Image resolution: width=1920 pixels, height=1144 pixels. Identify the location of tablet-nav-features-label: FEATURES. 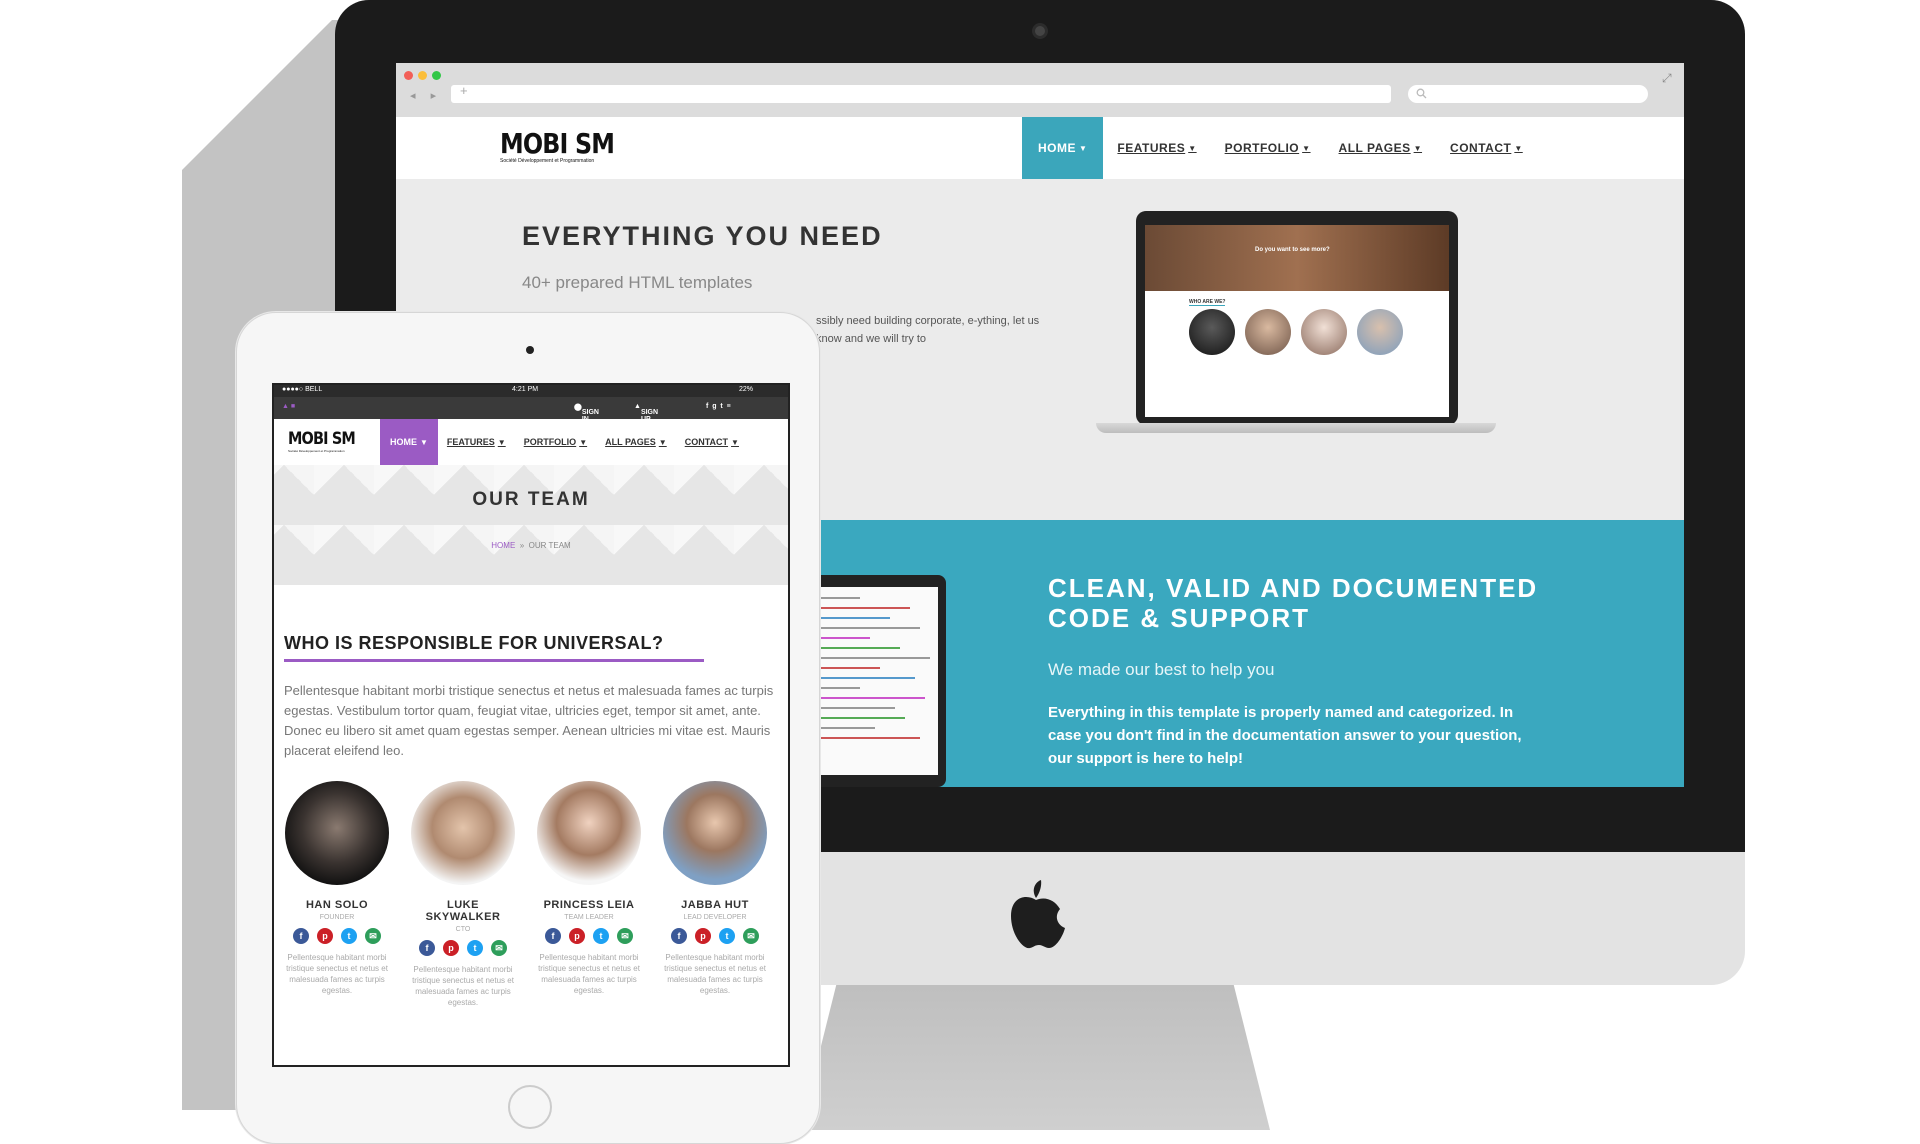
(470, 442).